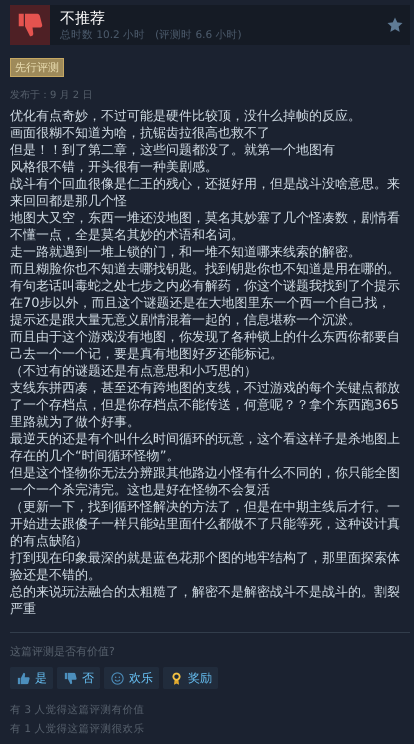 Image resolution: width=414 pixels, height=744 pixels. I want to click on review-paragraph: 而且由于这个游戏没有地图，你发现了各种锁上的什么东西你都要自己去一个一个记，要是真有地图好歹还能标记。, so click(205, 346).